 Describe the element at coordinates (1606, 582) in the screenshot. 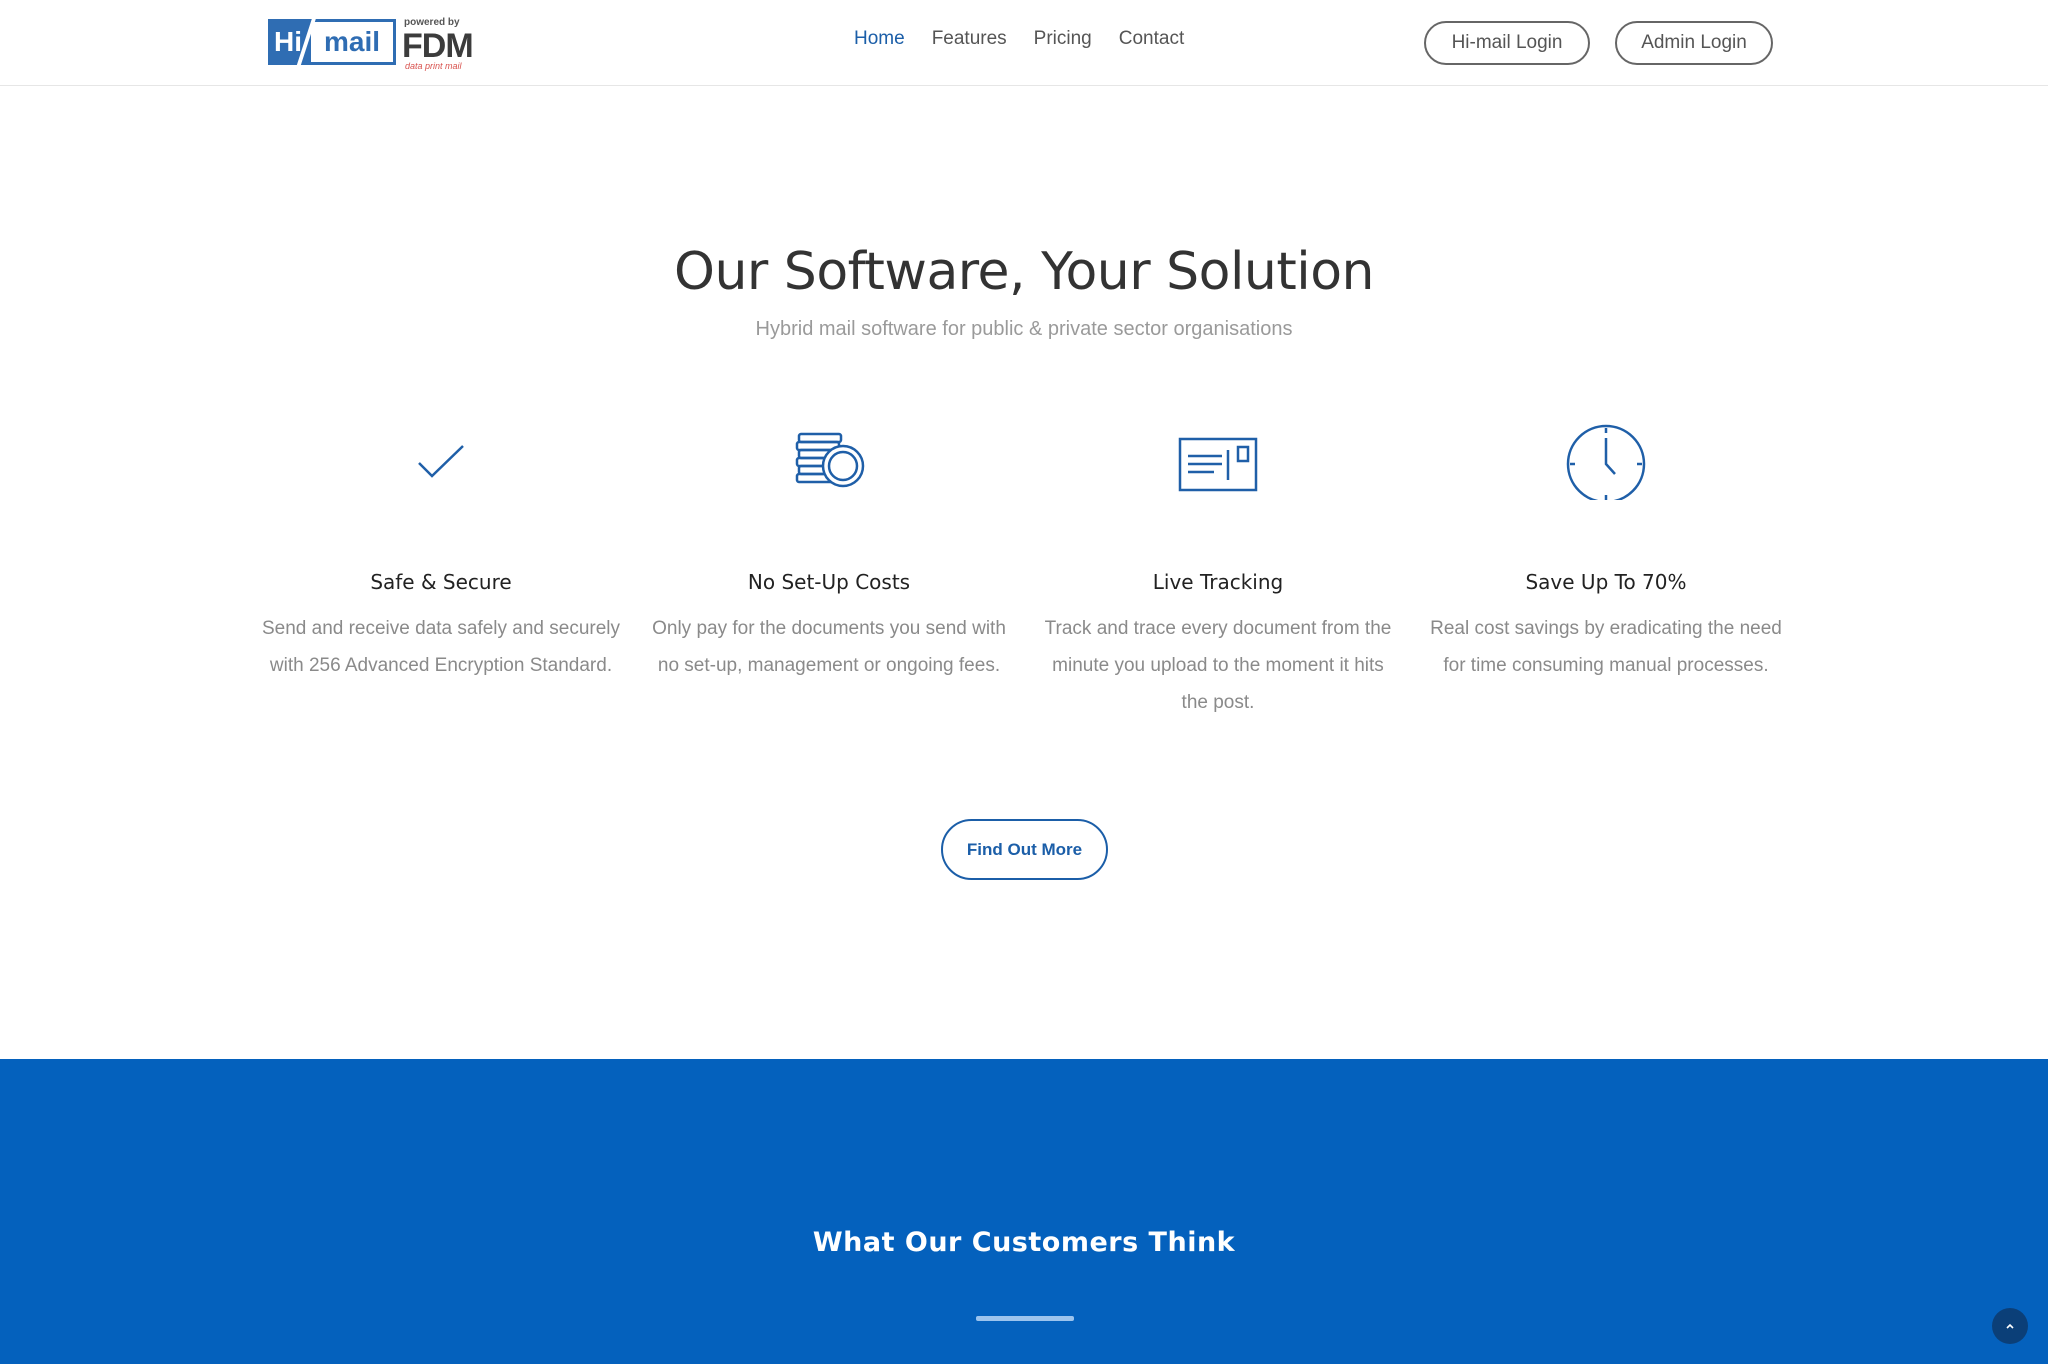

I see `feature-title: Save Up To 70%` at that location.